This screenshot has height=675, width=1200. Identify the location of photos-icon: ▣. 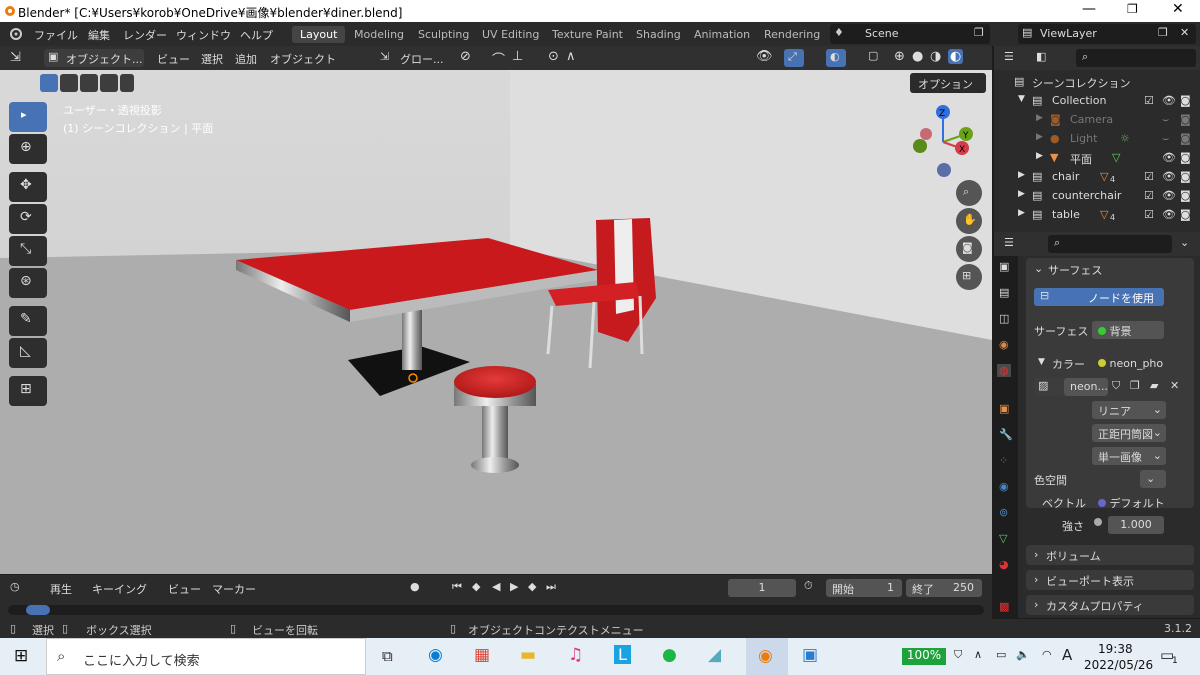
(810, 655).